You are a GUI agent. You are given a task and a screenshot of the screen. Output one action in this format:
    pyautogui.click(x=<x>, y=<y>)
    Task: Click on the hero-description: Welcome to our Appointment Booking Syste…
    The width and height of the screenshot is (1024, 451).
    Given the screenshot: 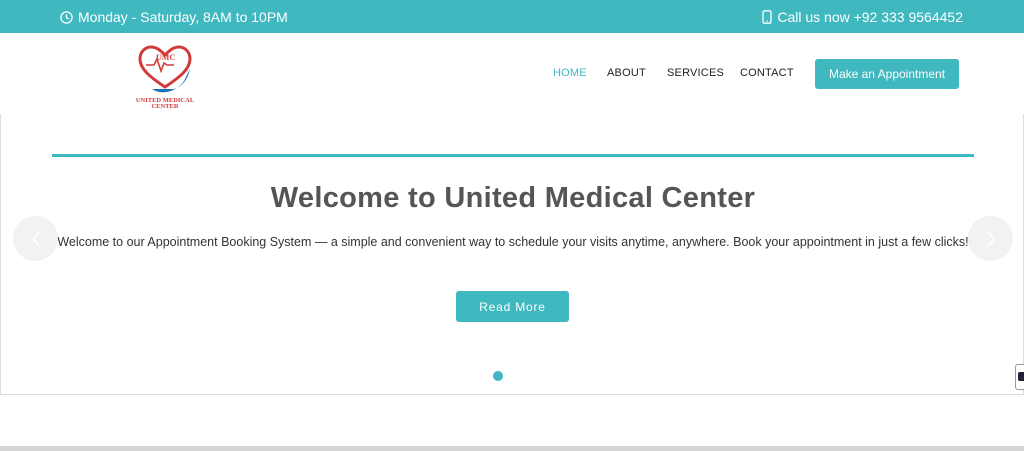 What is the action you would take?
    pyautogui.click(x=513, y=242)
    